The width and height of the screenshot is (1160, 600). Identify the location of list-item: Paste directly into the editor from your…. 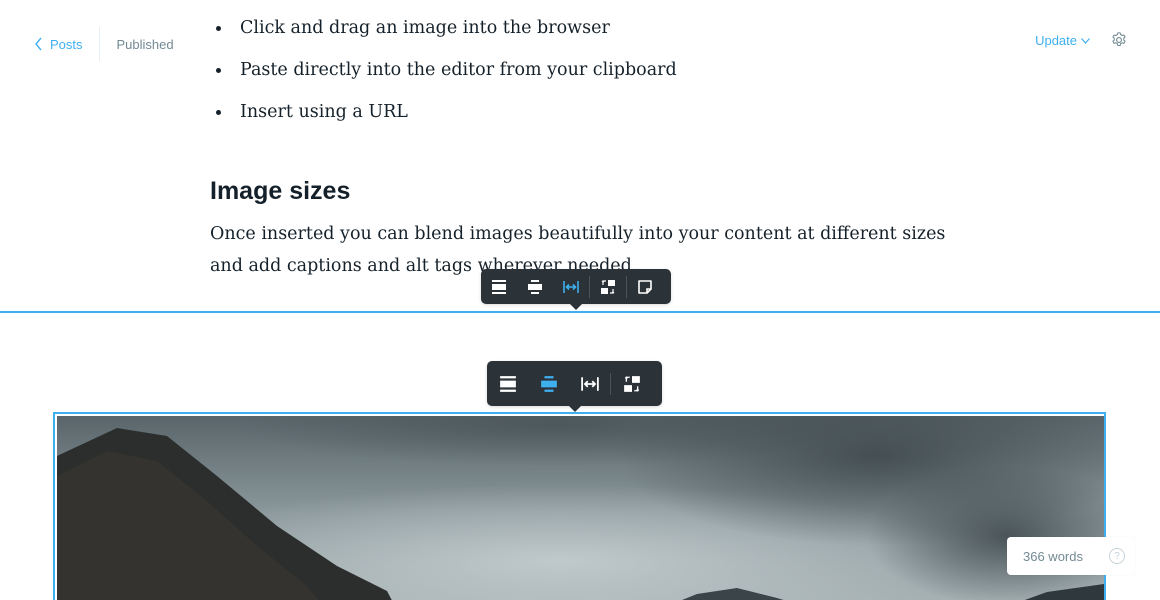
(443, 77).